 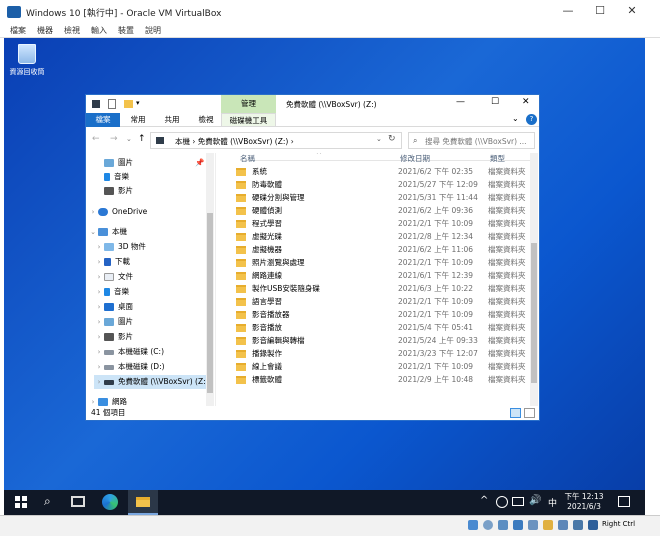 What do you see at coordinates (78, 501) in the screenshot?
I see `task-view-icon` at bounding box center [78, 501].